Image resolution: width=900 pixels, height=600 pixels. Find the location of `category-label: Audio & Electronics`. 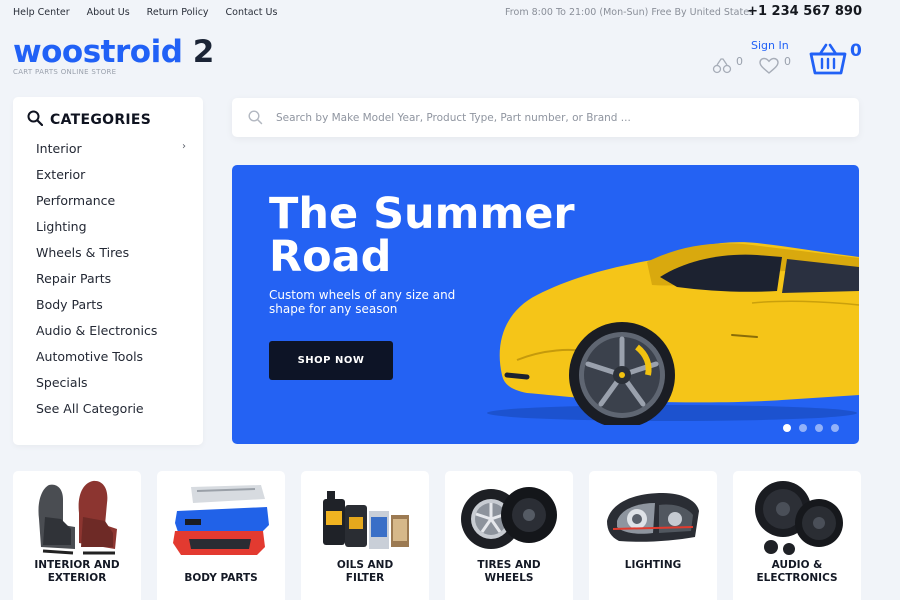

category-label: Audio & Electronics is located at coordinates (97, 330).